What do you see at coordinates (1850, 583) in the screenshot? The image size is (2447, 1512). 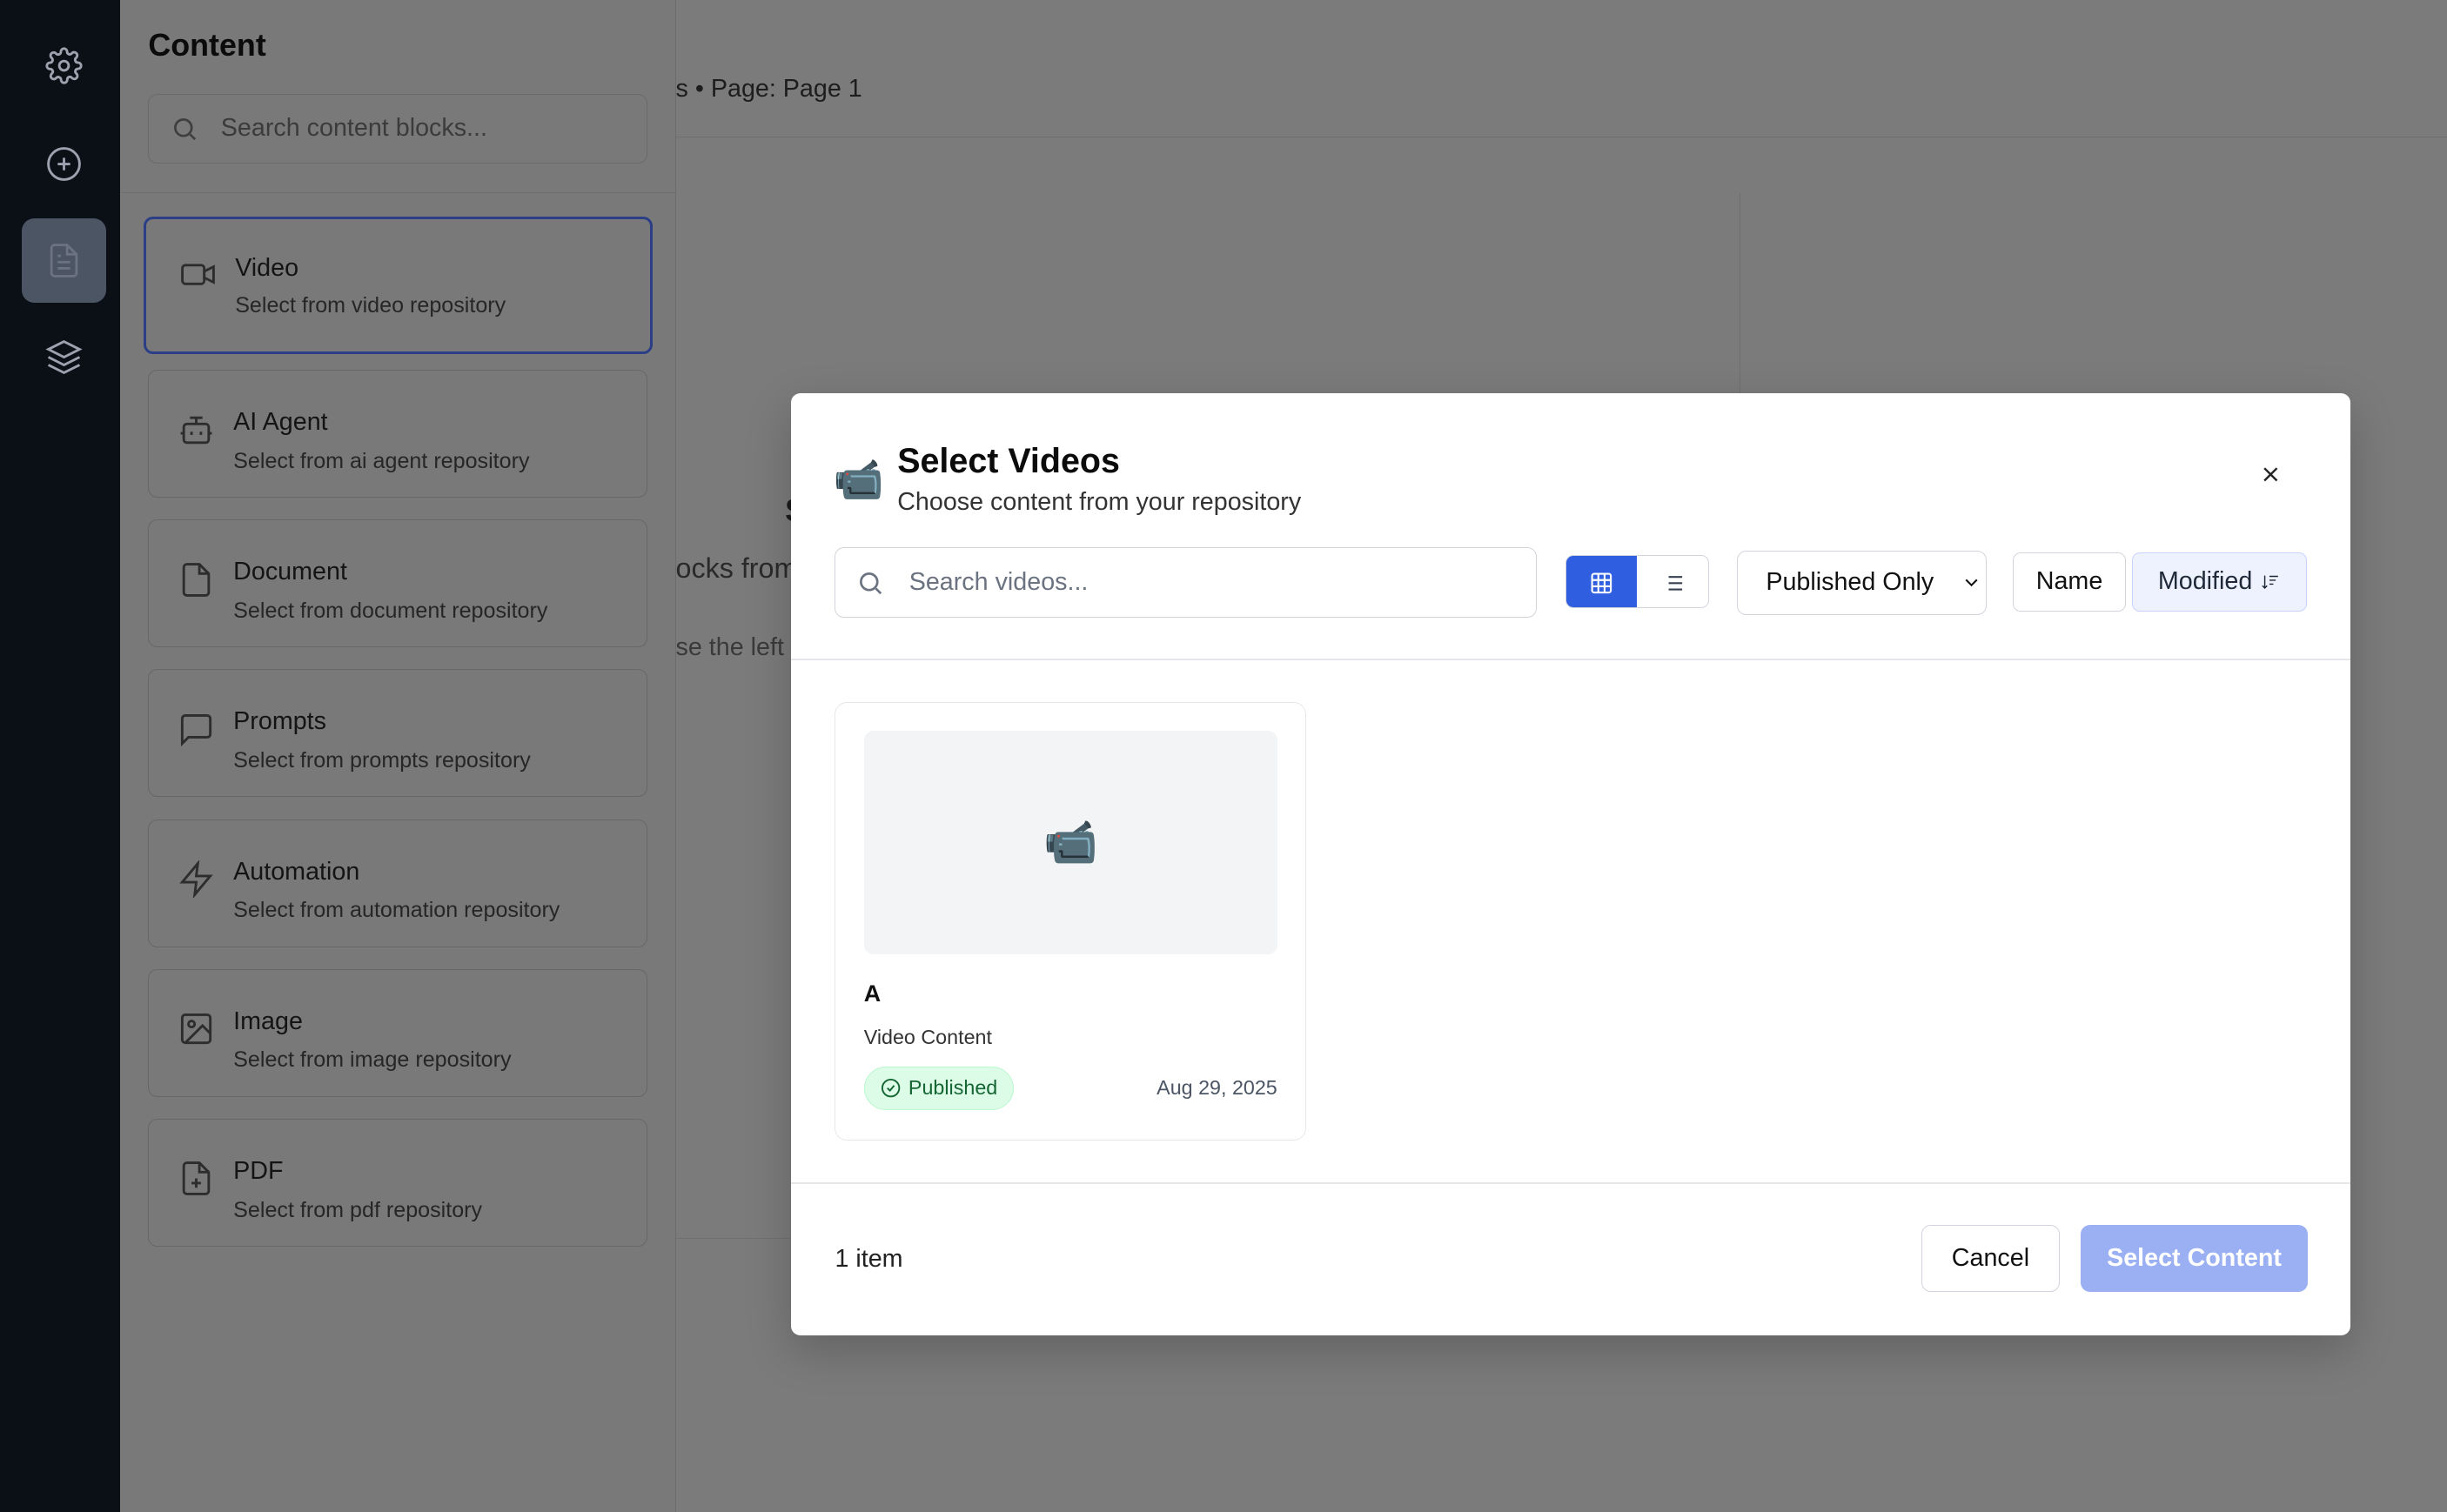 I see `status-filter-value: Published Only` at bounding box center [1850, 583].